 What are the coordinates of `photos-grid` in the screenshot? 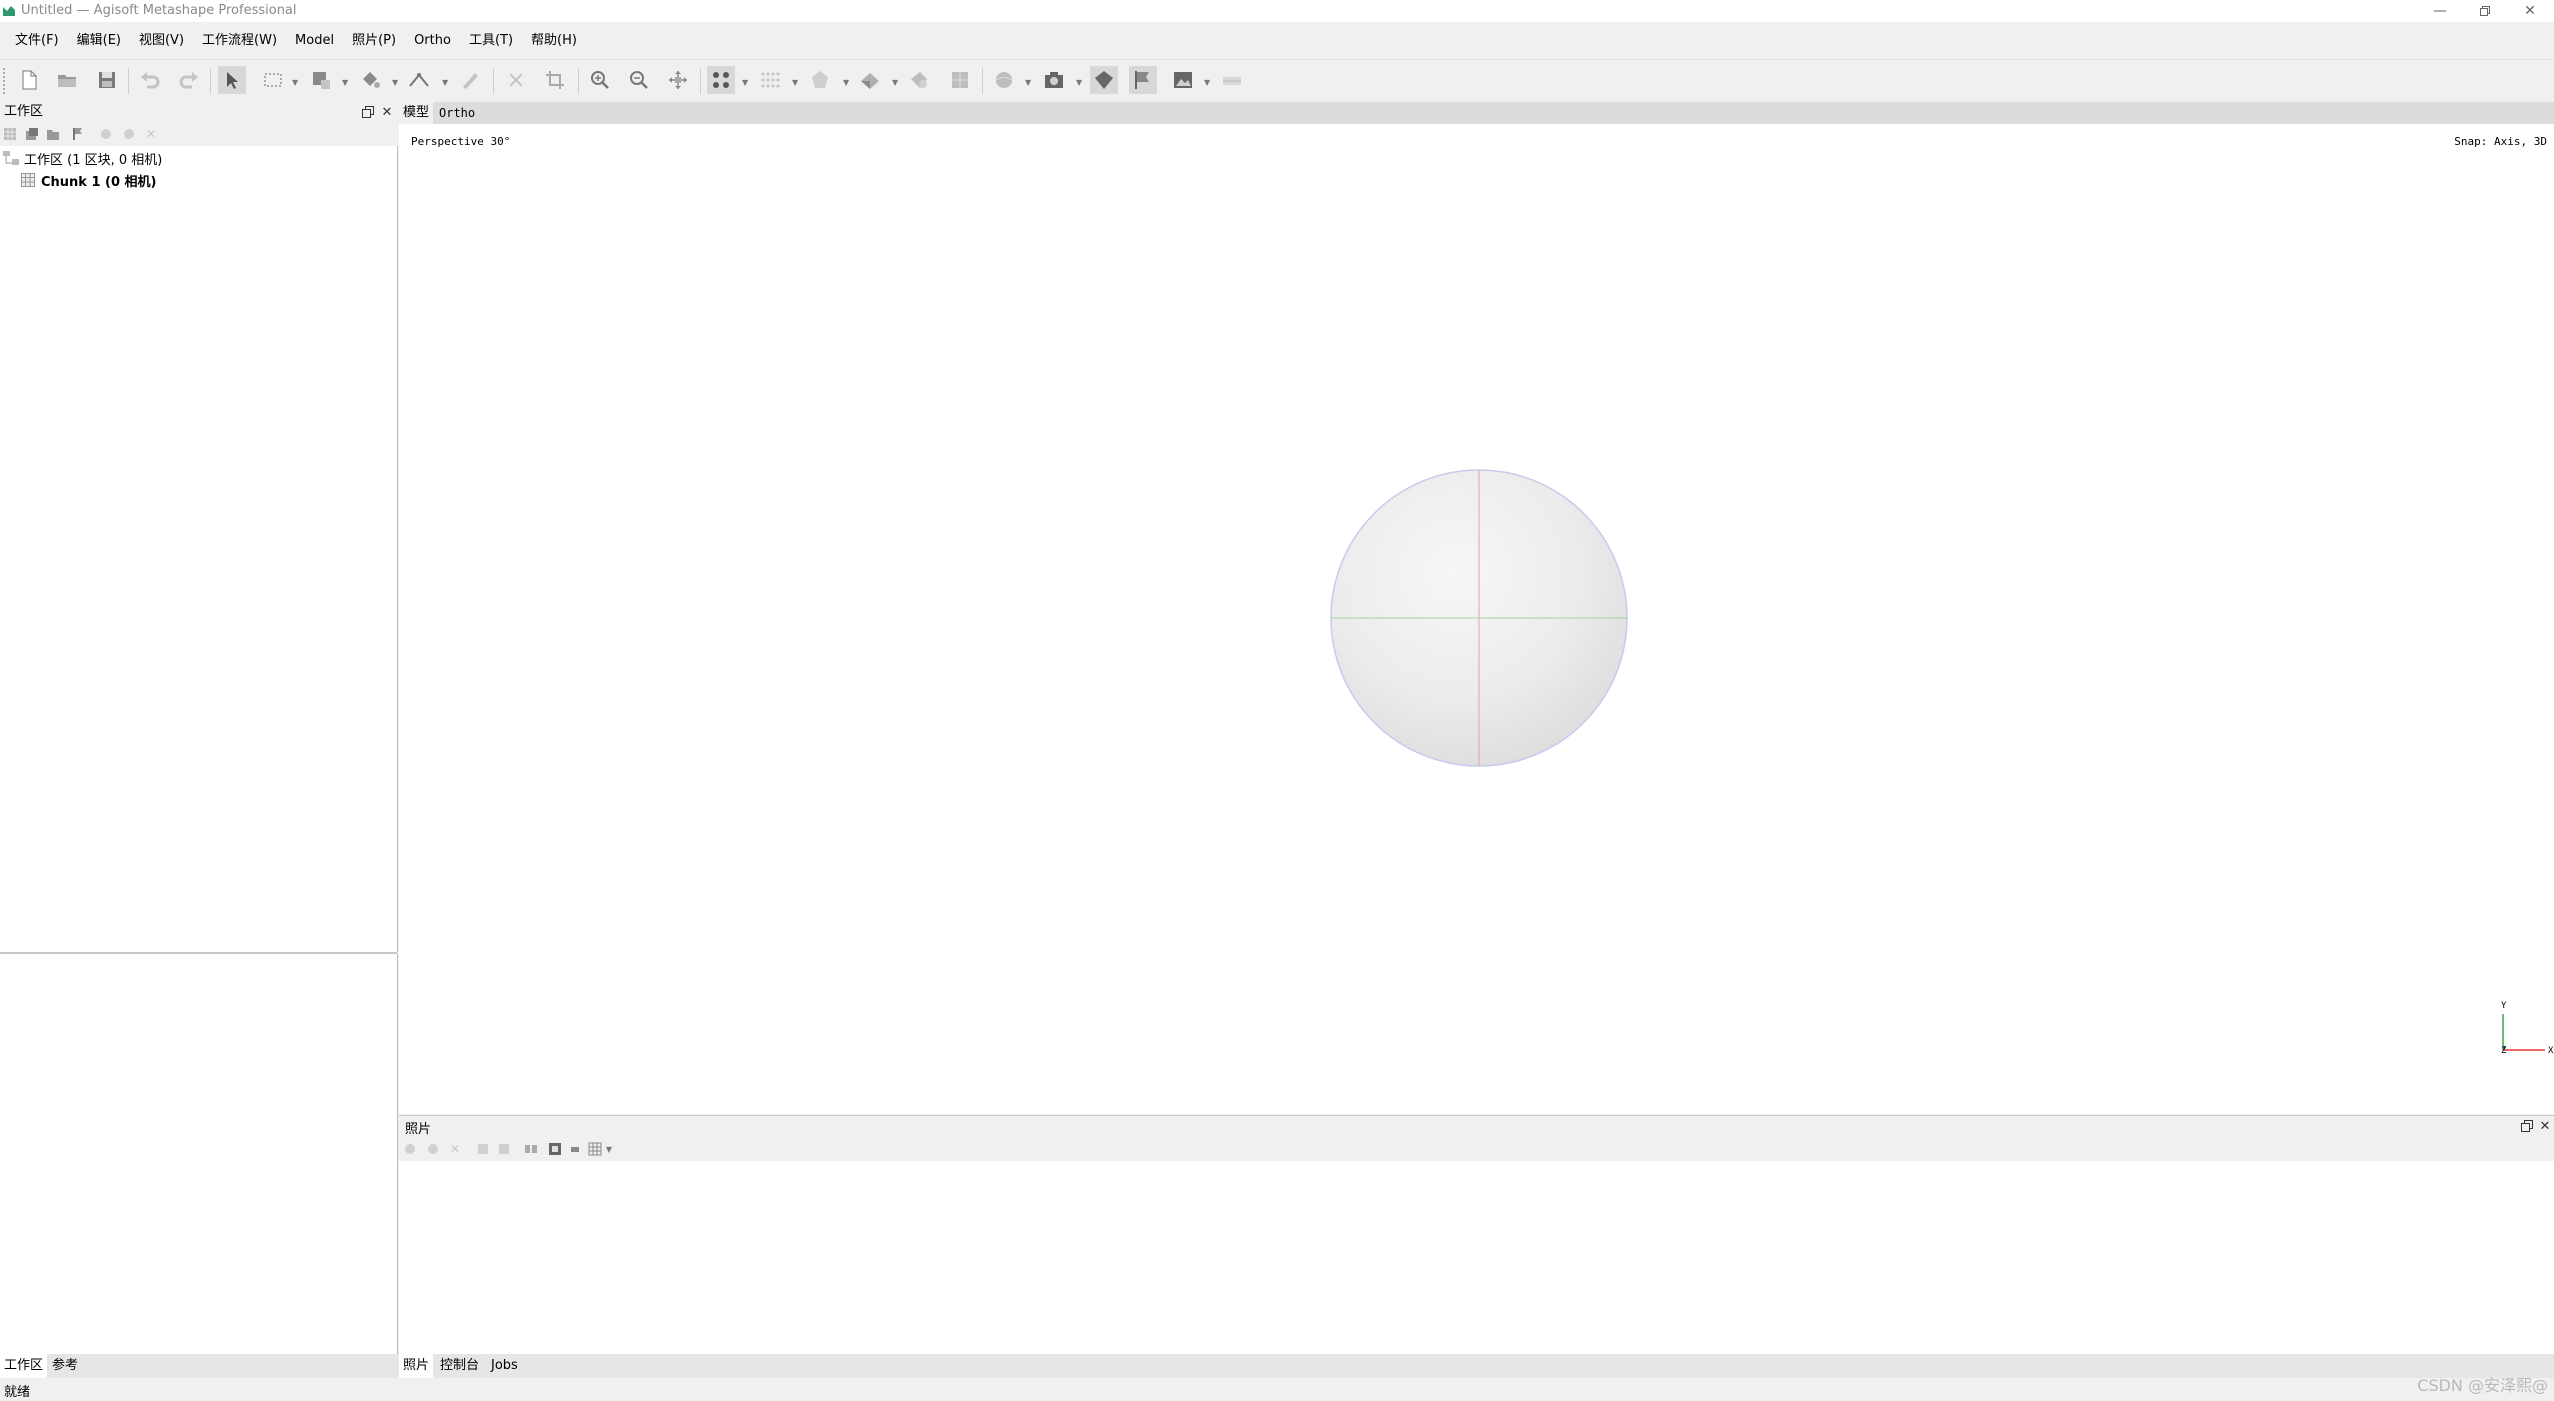 It's located at (1476, 1257).